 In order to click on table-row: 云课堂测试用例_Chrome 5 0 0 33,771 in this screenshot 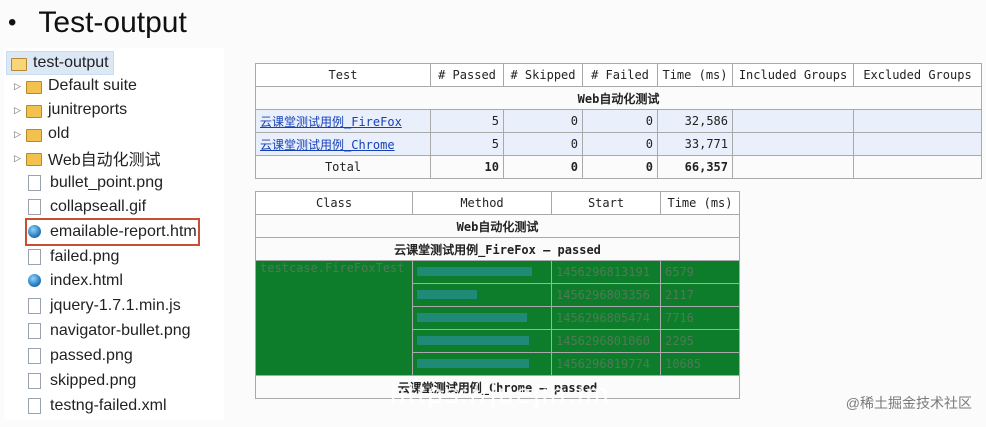, I will do `click(618, 144)`.